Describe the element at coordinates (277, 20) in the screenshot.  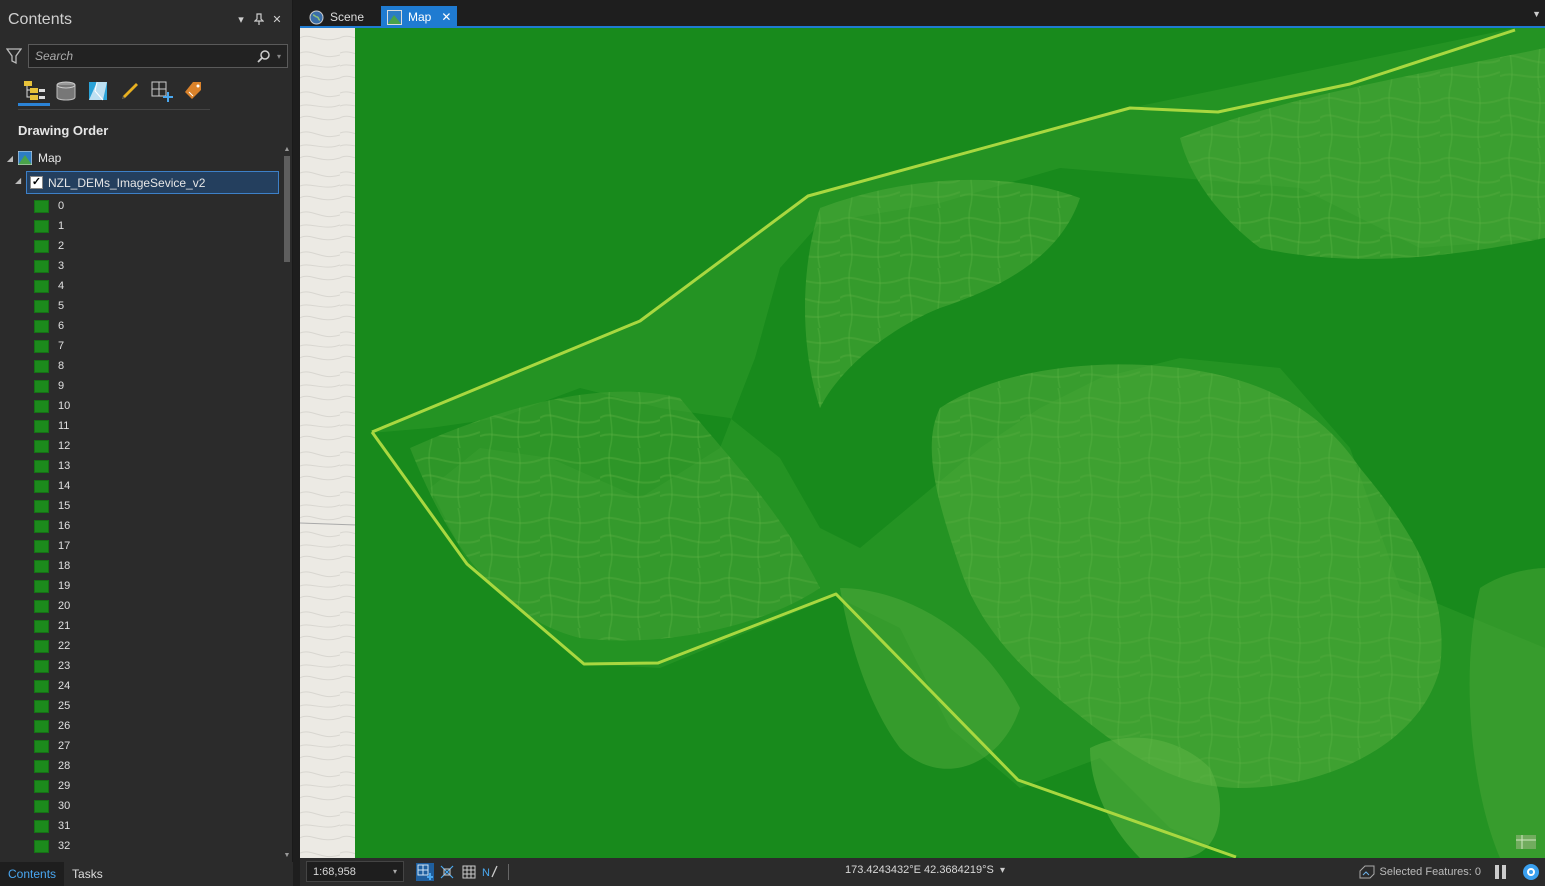
I see `close-pane-icon: ✕` at that location.